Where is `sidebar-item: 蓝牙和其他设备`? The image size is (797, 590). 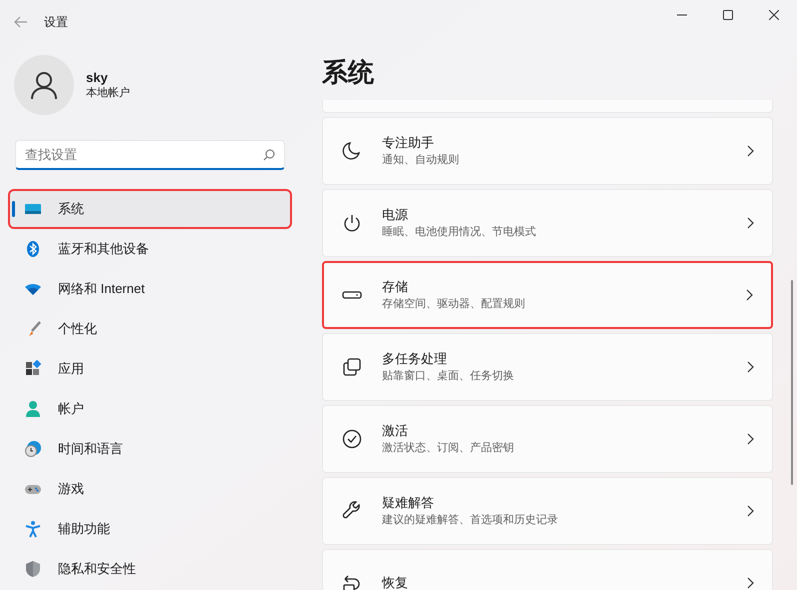
sidebar-item: 蓝牙和其他设备 is located at coordinates (150, 249).